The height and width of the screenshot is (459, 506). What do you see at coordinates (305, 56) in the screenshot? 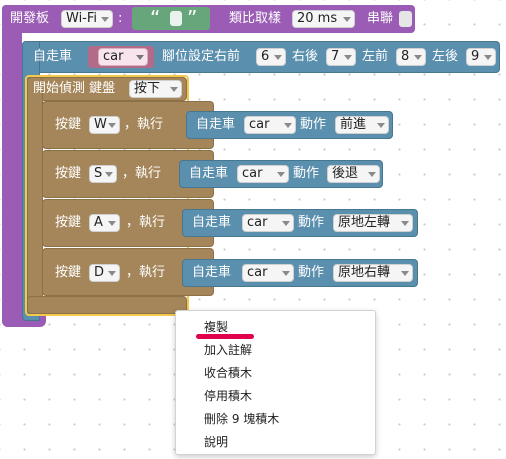
I see `pin-right-back-label: 右後` at bounding box center [305, 56].